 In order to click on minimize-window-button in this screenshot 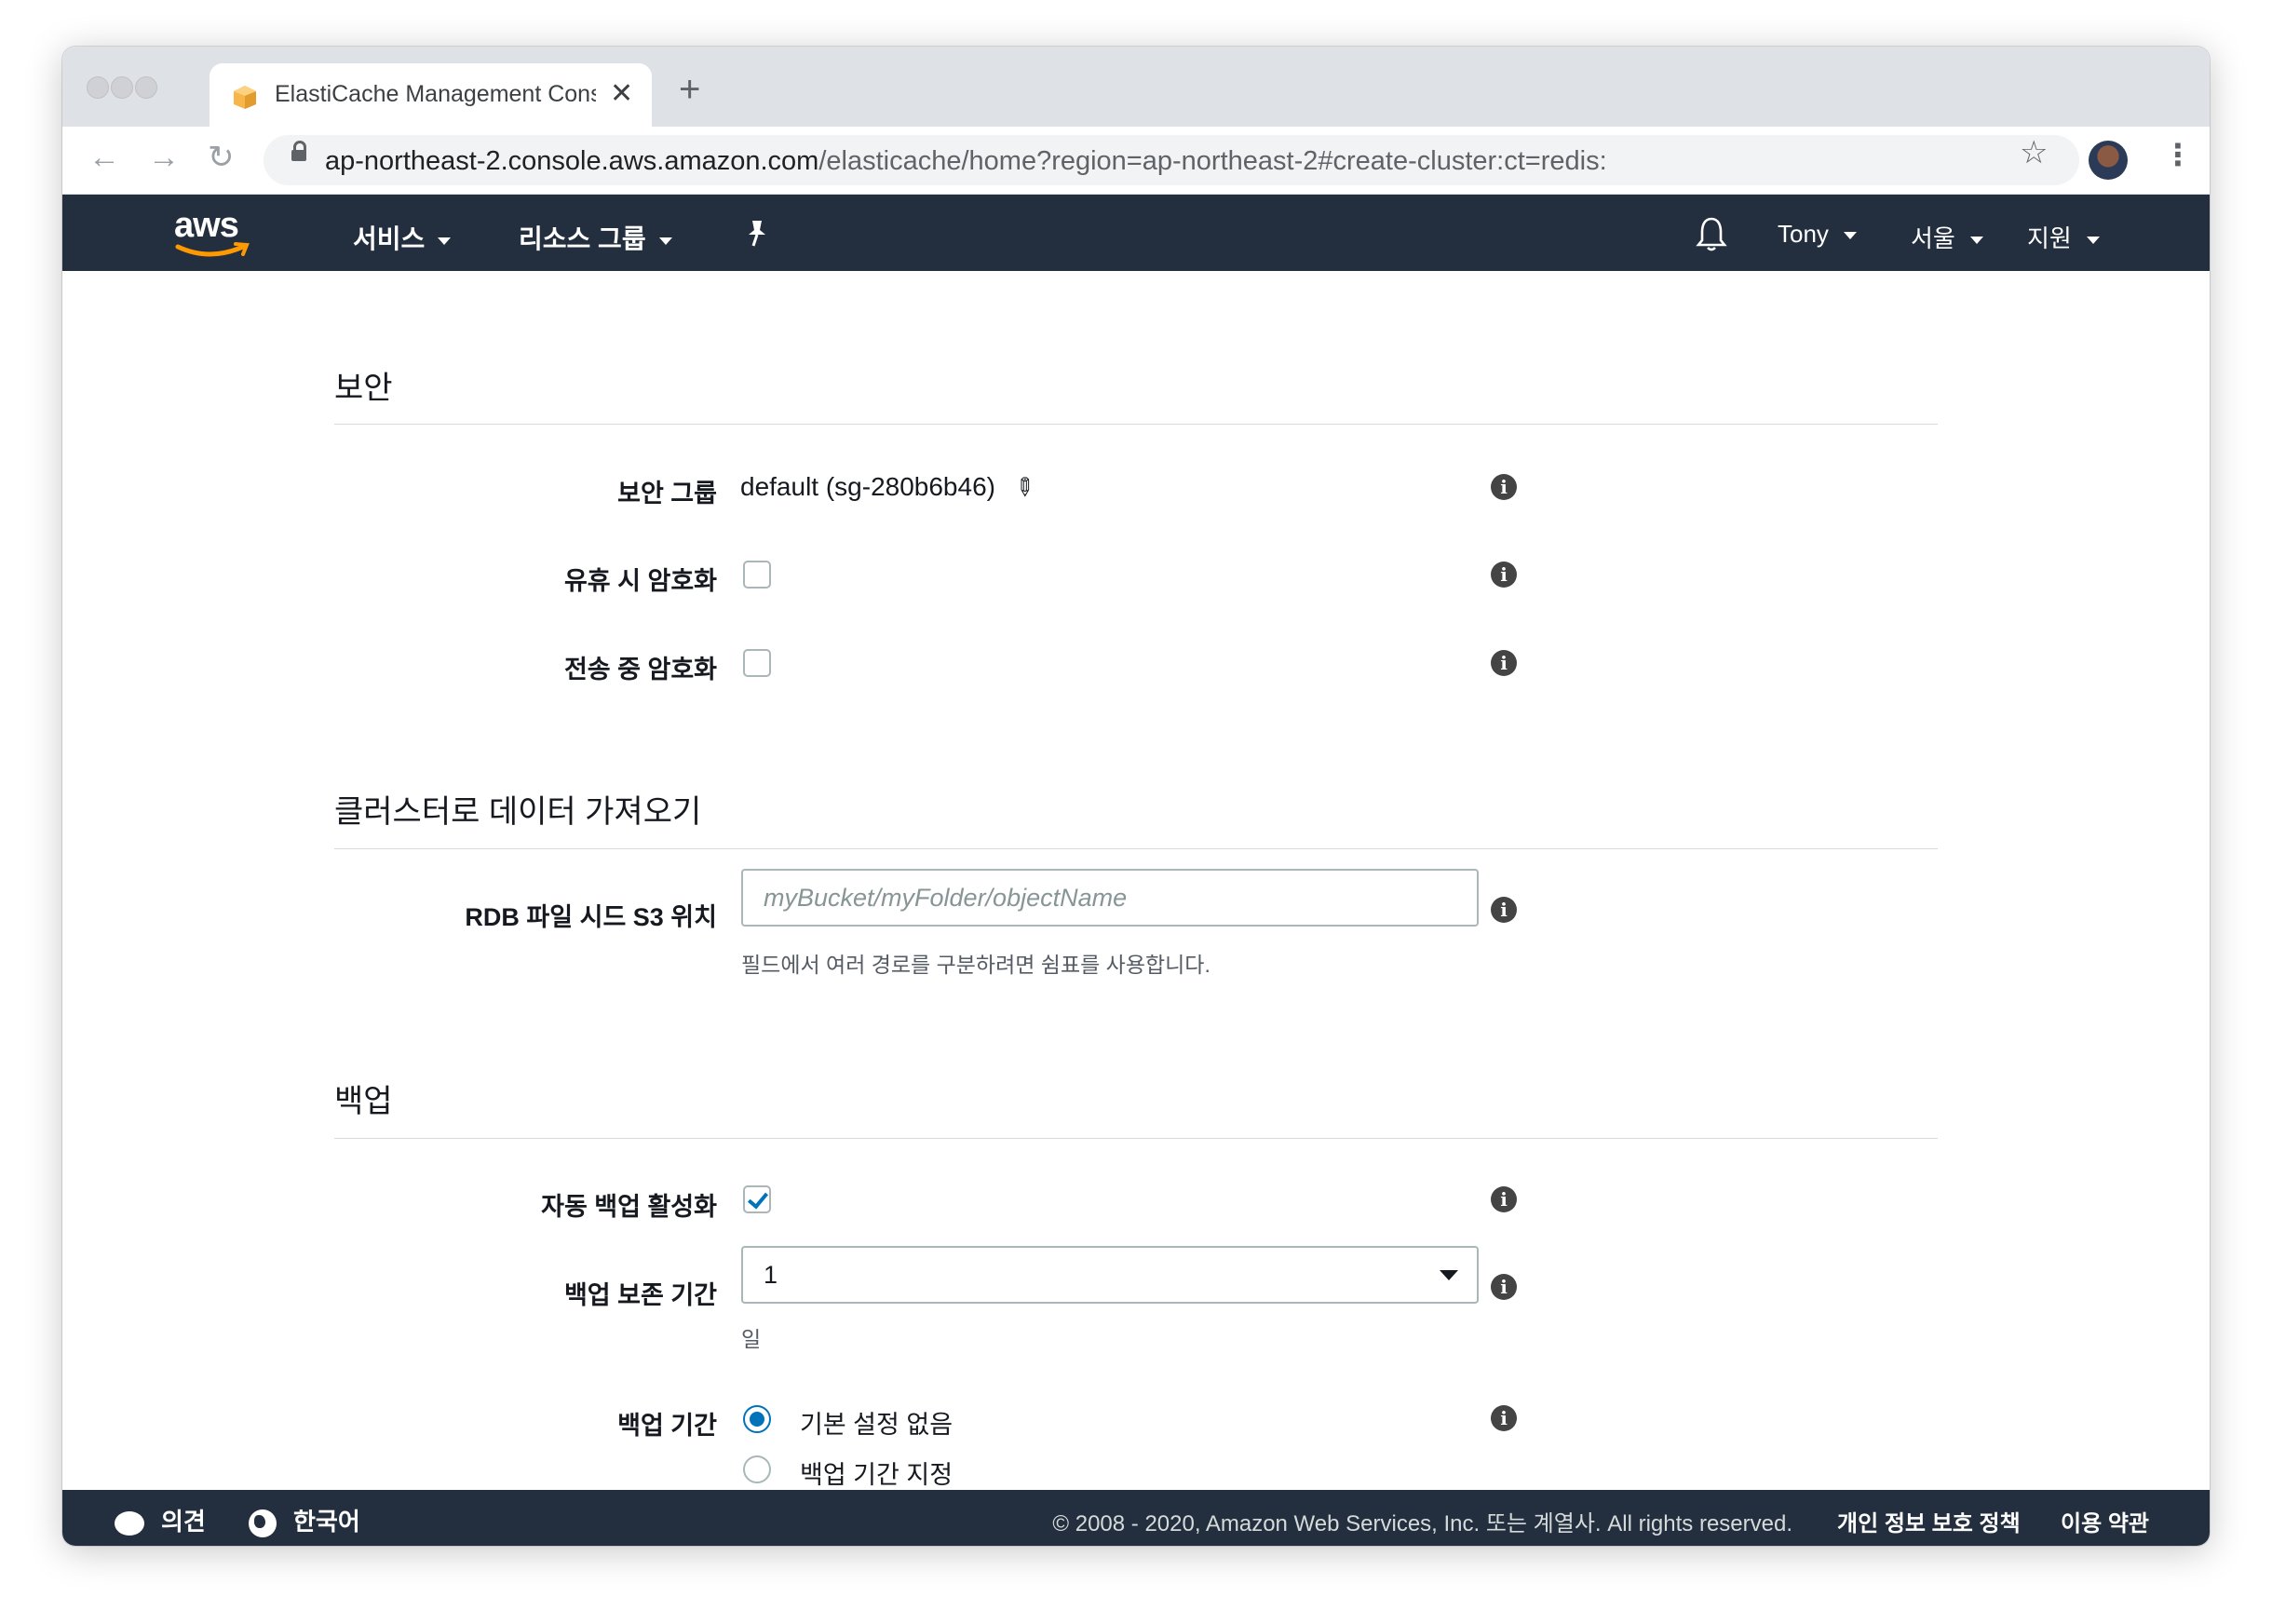, I will do `click(122, 87)`.